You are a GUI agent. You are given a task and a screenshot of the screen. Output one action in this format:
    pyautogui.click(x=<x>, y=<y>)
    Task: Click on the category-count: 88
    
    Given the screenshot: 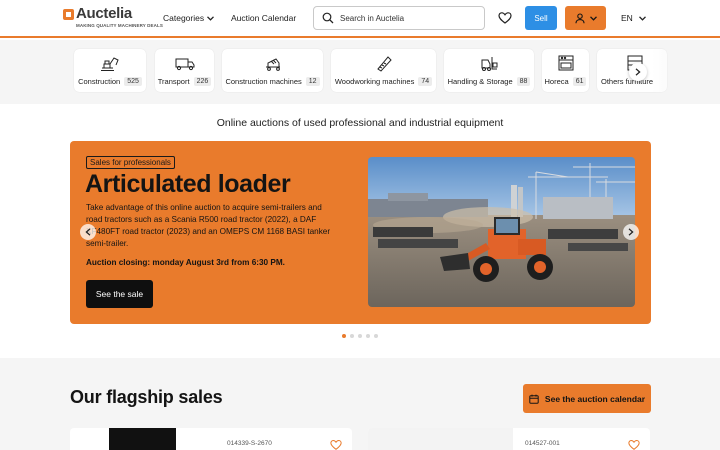 What is the action you would take?
    pyautogui.click(x=523, y=81)
    